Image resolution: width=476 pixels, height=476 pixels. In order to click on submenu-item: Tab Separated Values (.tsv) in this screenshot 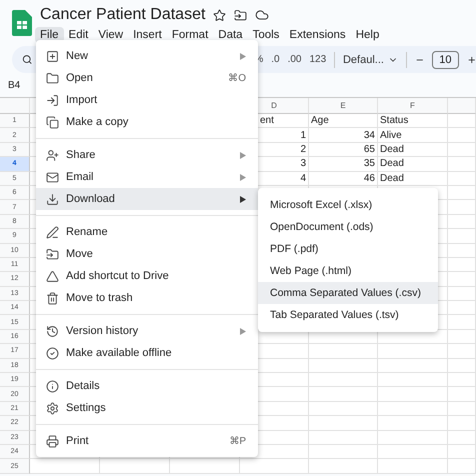, I will do `click(348, 315)`.